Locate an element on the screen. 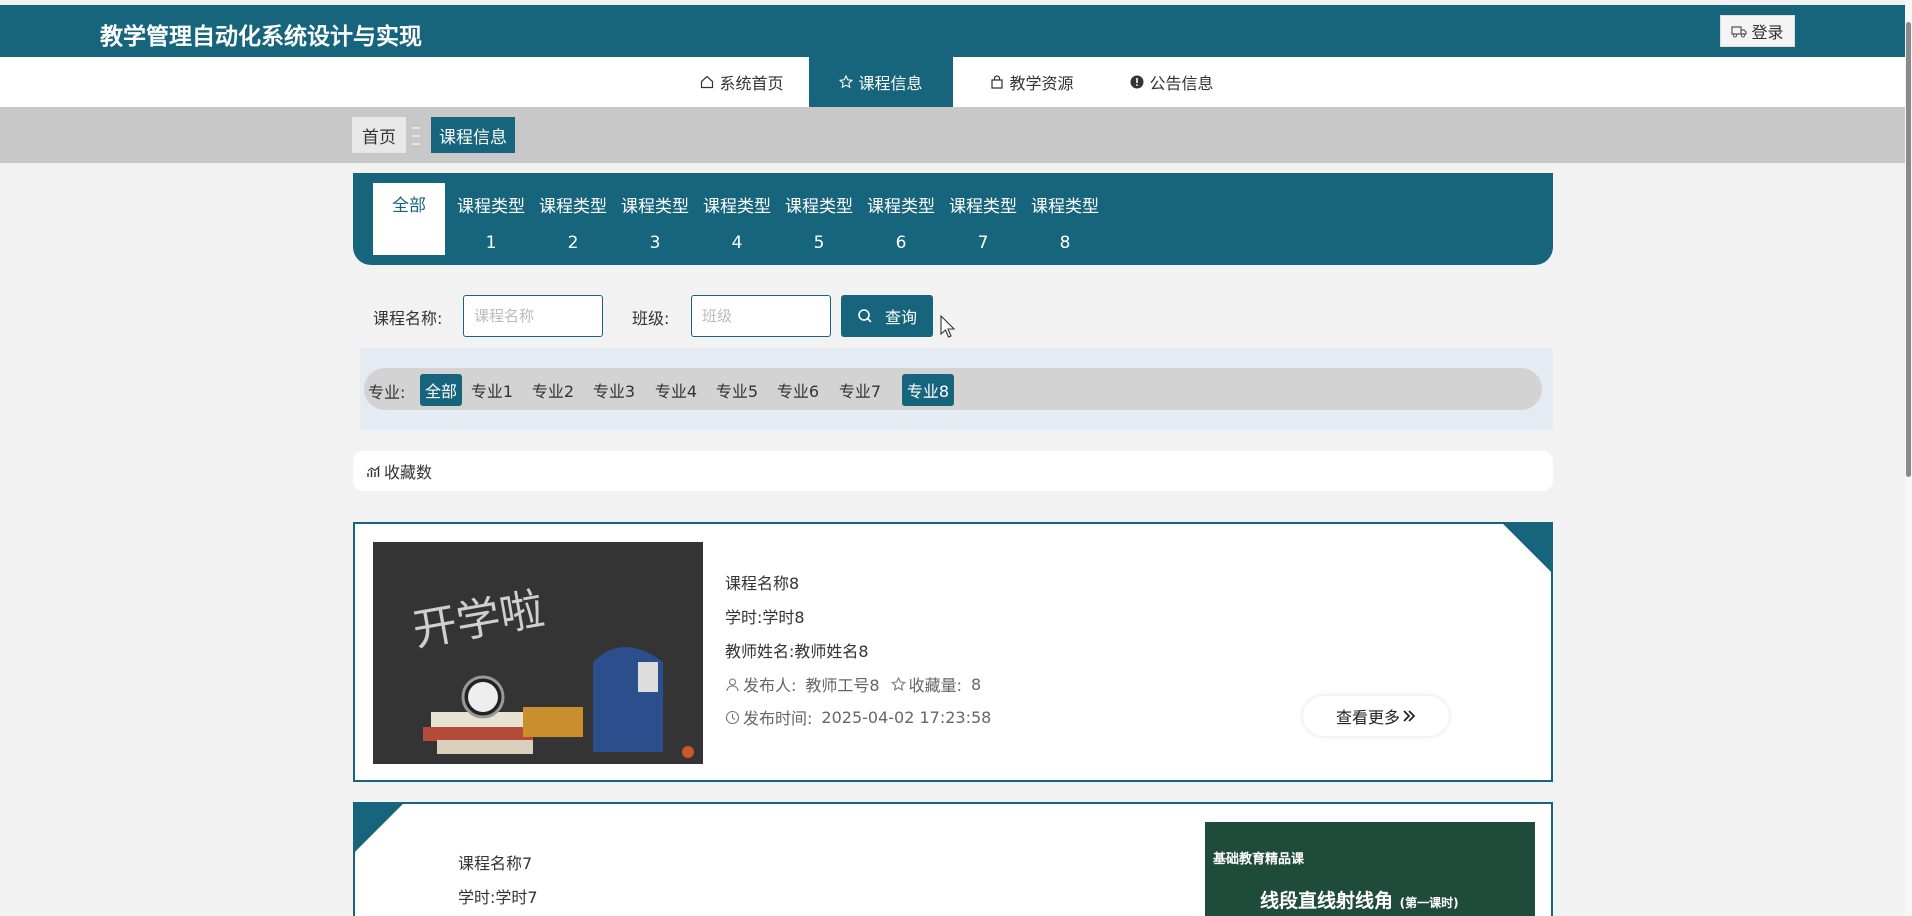  major-item: 专业3 is located at coordinates (614, 390).